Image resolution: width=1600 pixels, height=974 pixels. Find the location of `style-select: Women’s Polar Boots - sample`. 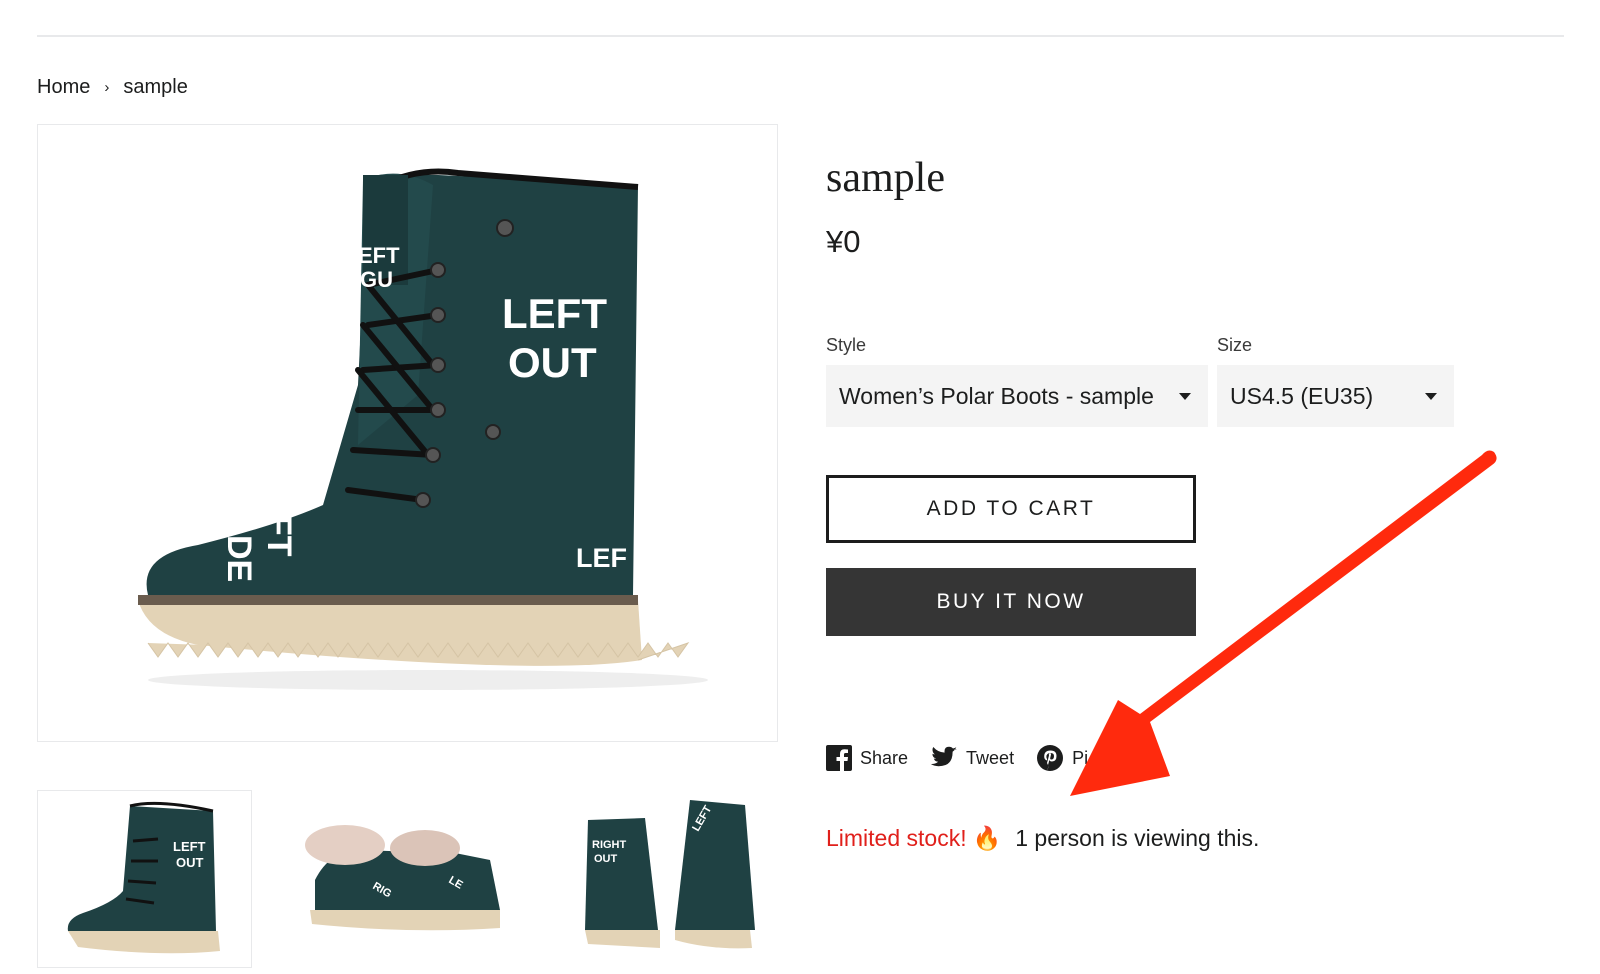

style-select: Women’s Polar Boots - sample is located at coordinates (1017, 396).